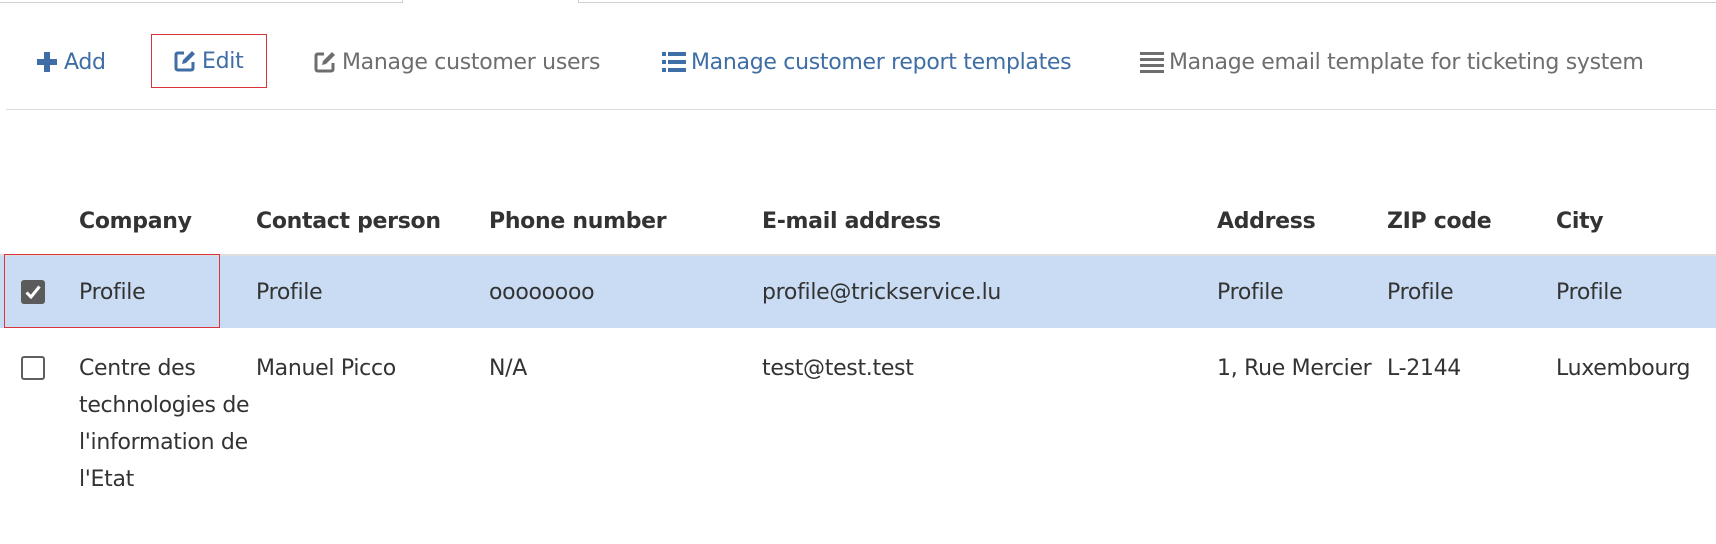 This screenshot has width=1716, height=544. I want to click on toolbar-divider, so click(861, 109).